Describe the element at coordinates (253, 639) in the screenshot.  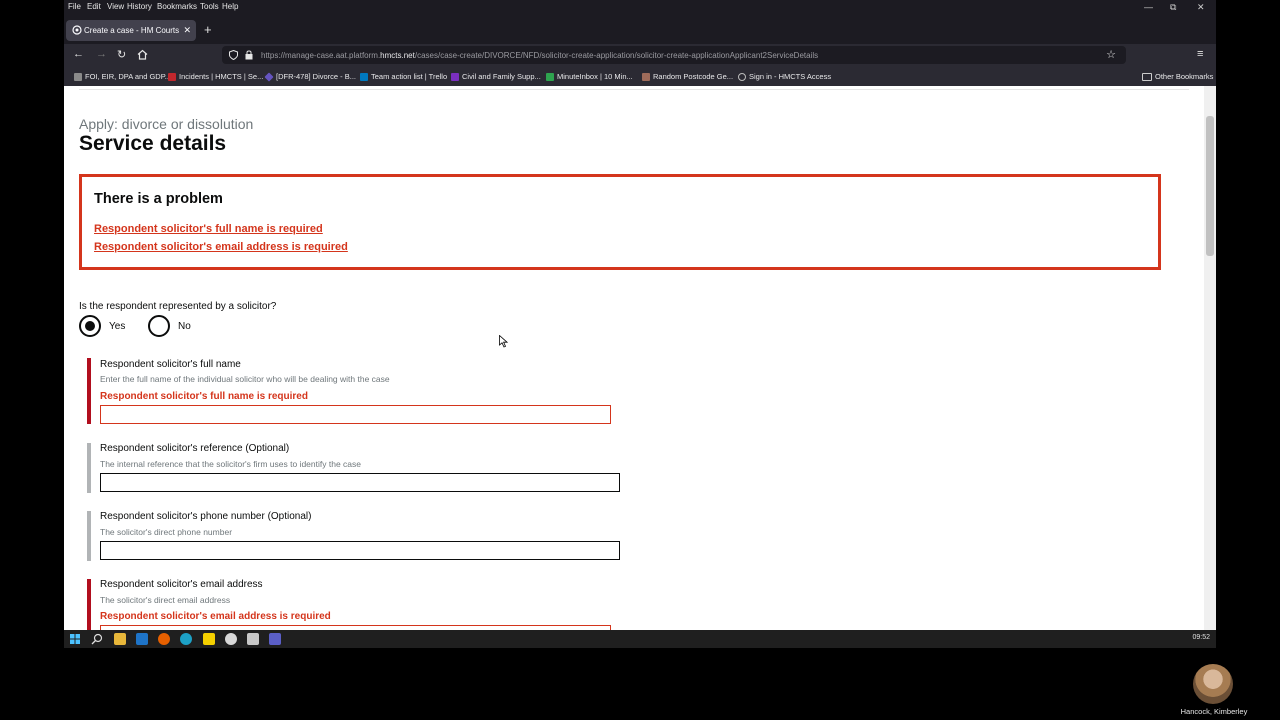
I see `app-icon` at that location.